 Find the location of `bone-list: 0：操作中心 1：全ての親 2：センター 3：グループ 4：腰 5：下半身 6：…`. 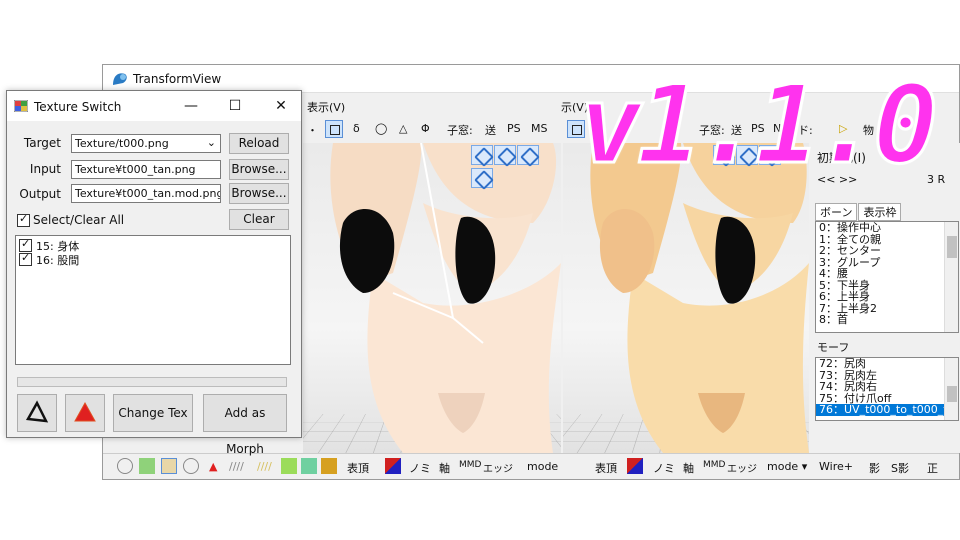

bone-list: 0：操作中心 1：全ての親 2：センター 3：グループ 4：腰 5：下半身 6：… is located at coordinates (887, 277).